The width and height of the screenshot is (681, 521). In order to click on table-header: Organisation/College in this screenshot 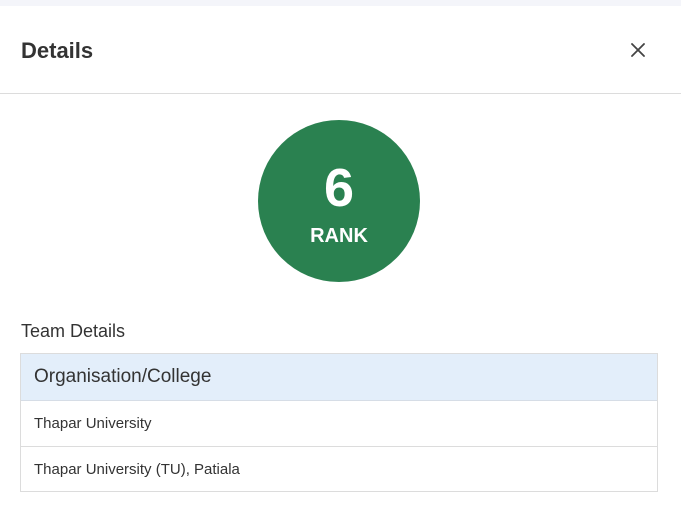, I will do `click(339, 377)`.